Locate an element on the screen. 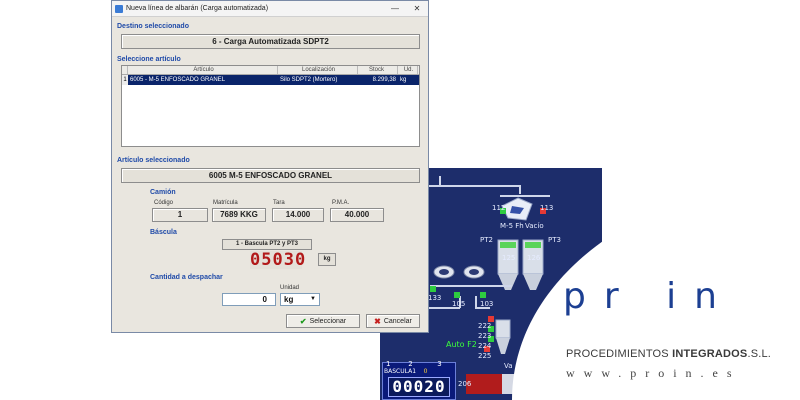 This screenshot has height=400, width=800. bascula-select: 1 - Bascula PT2 y PT3 is located at coordinates (267, 244).